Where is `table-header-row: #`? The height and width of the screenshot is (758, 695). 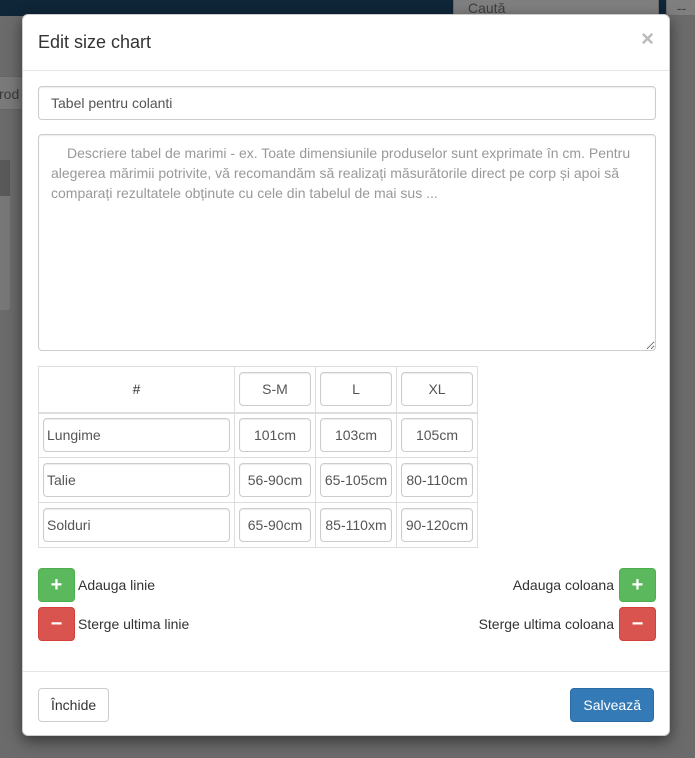 table-header-row: # is located at coordinates (258, 390).